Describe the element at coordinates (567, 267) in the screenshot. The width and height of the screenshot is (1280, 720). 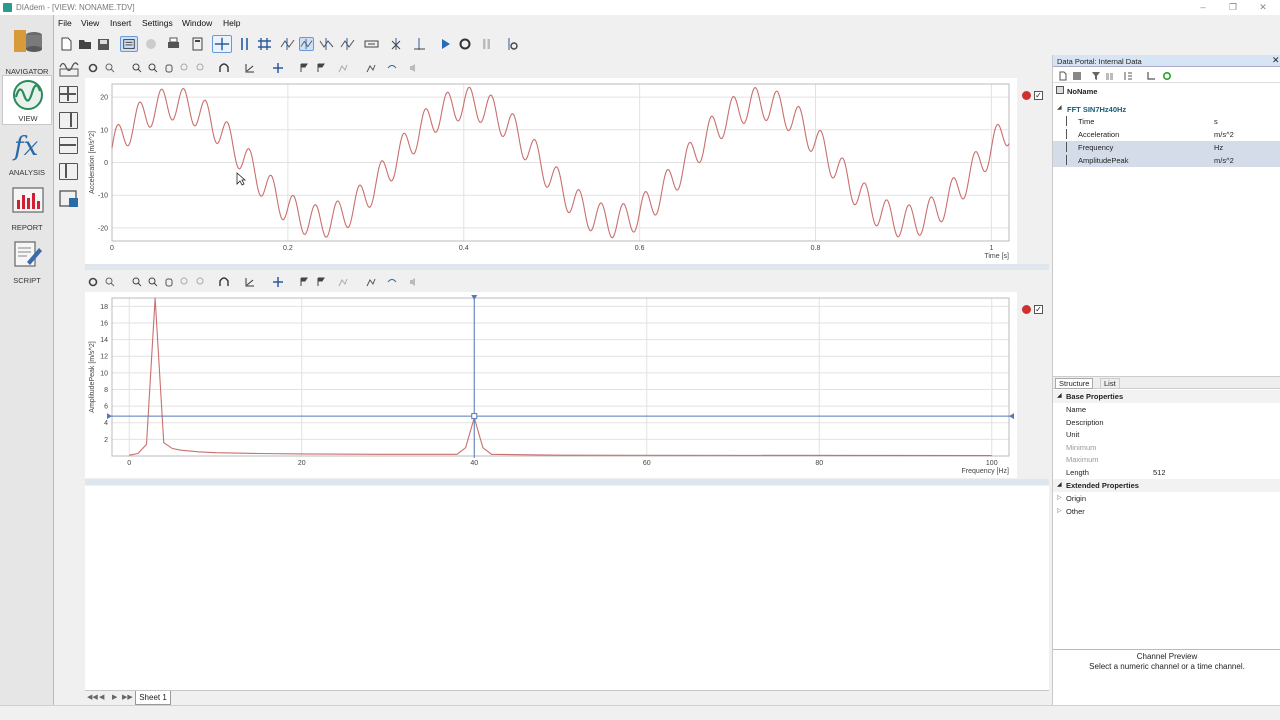
I see `chart-splitter` at that location.